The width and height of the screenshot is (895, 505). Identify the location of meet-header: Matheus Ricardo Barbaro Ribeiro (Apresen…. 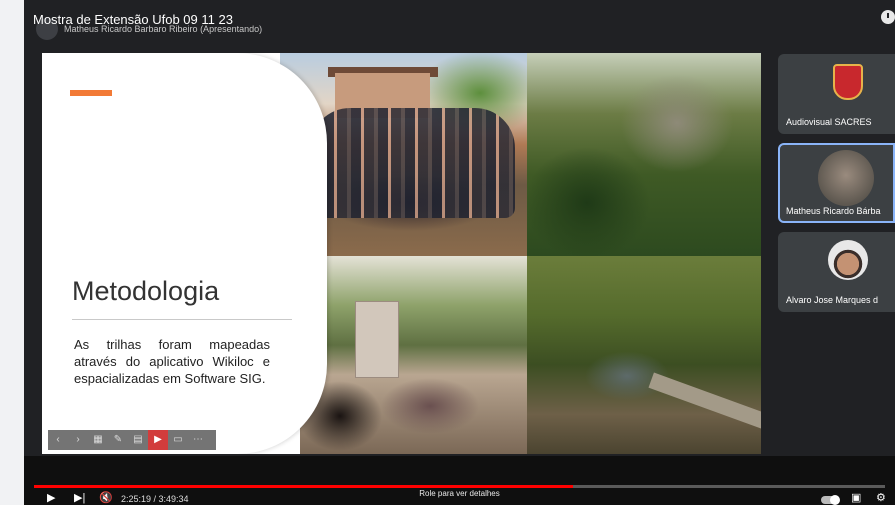
(459, 22).